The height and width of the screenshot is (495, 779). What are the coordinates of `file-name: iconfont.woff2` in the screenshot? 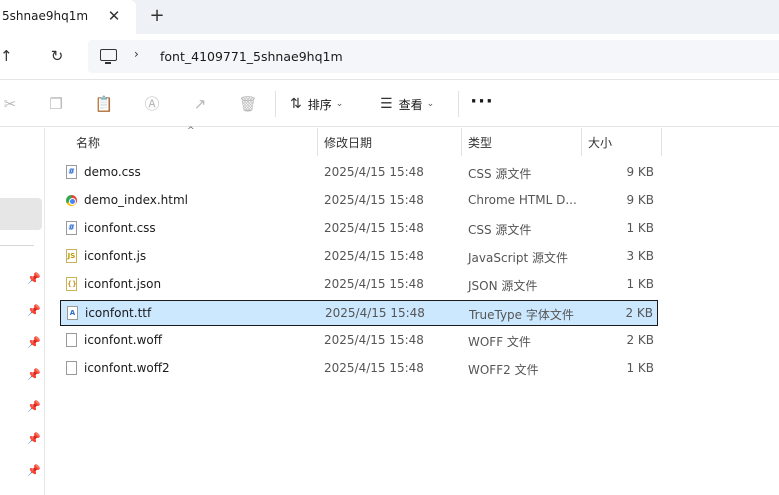 It's located at (127, 368).